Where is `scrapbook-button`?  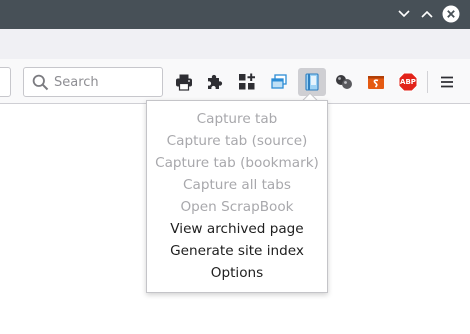 scrapbook-button is located at coordinates (312, 82).